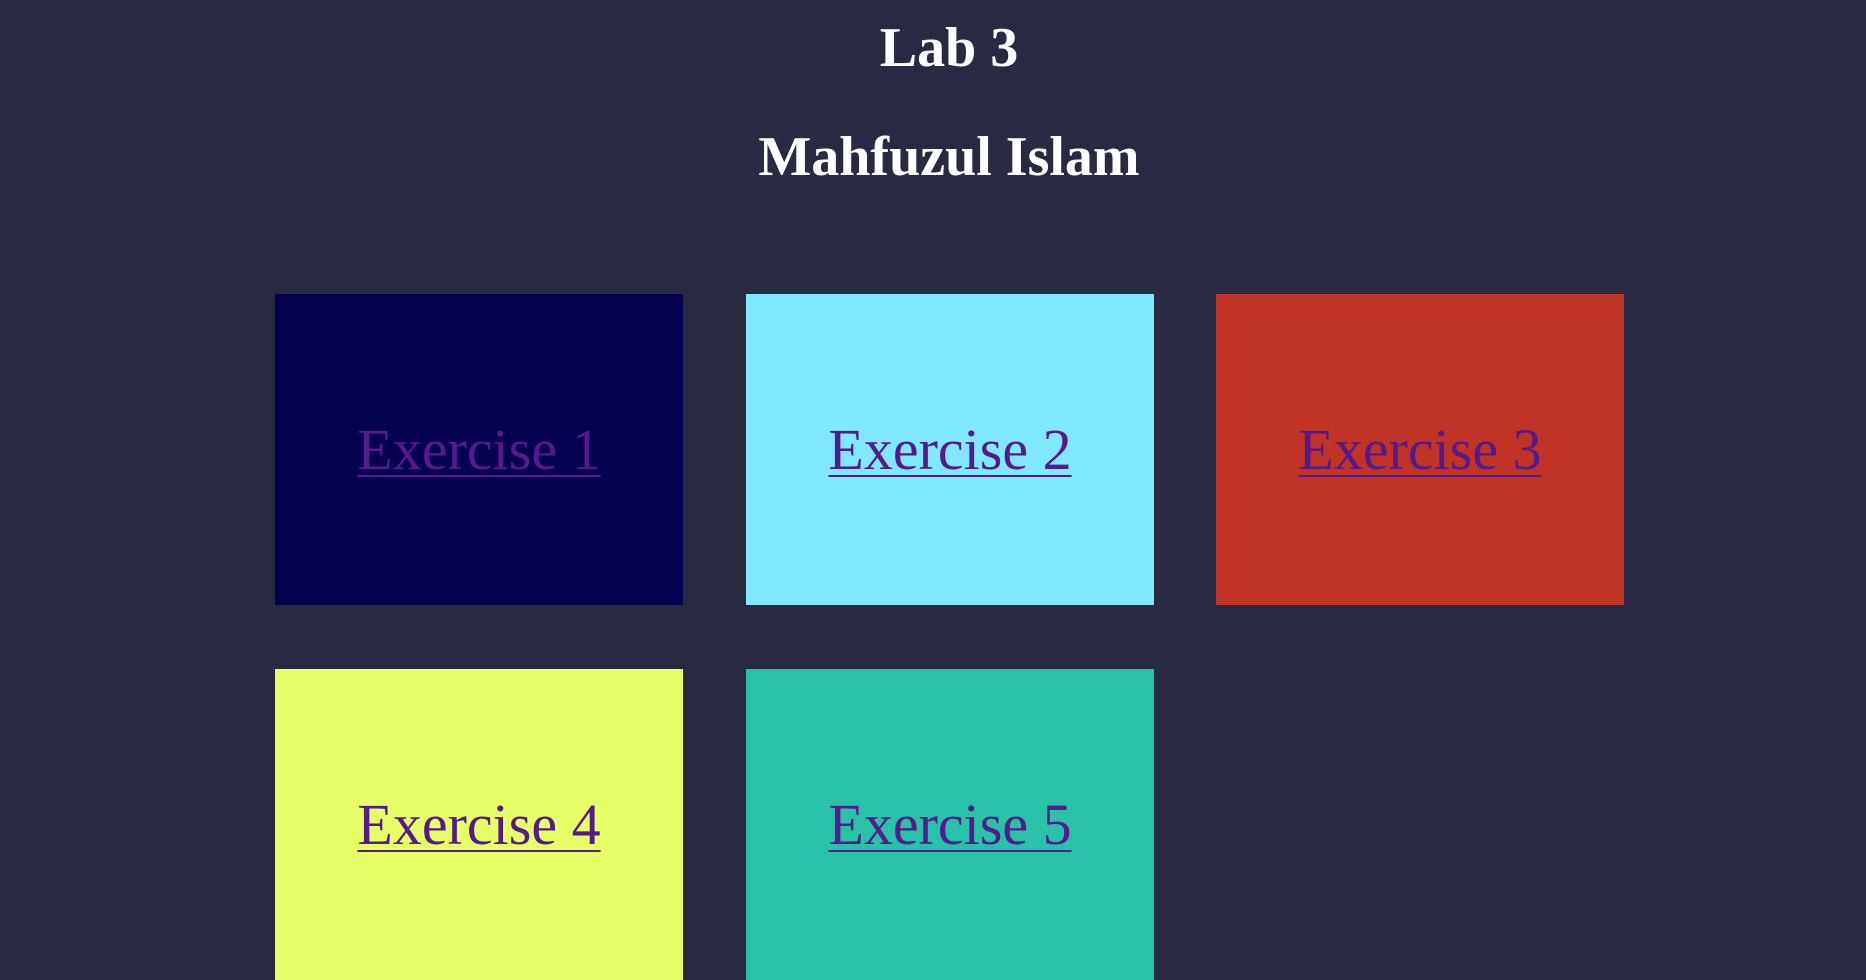  I want to click on exercise-tile-3: Exercise 3, so click(1420, 449).